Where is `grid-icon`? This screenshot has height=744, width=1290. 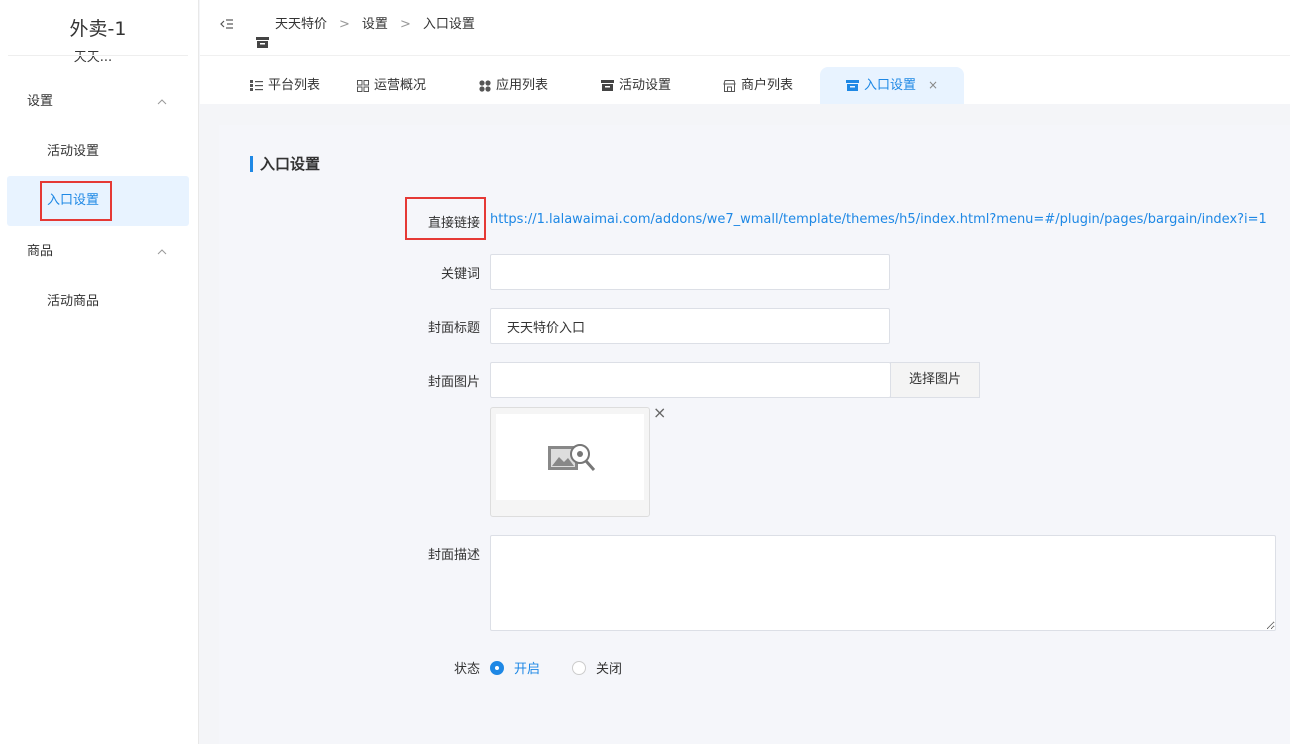 grid-icon is located at coordinates (363, 85).